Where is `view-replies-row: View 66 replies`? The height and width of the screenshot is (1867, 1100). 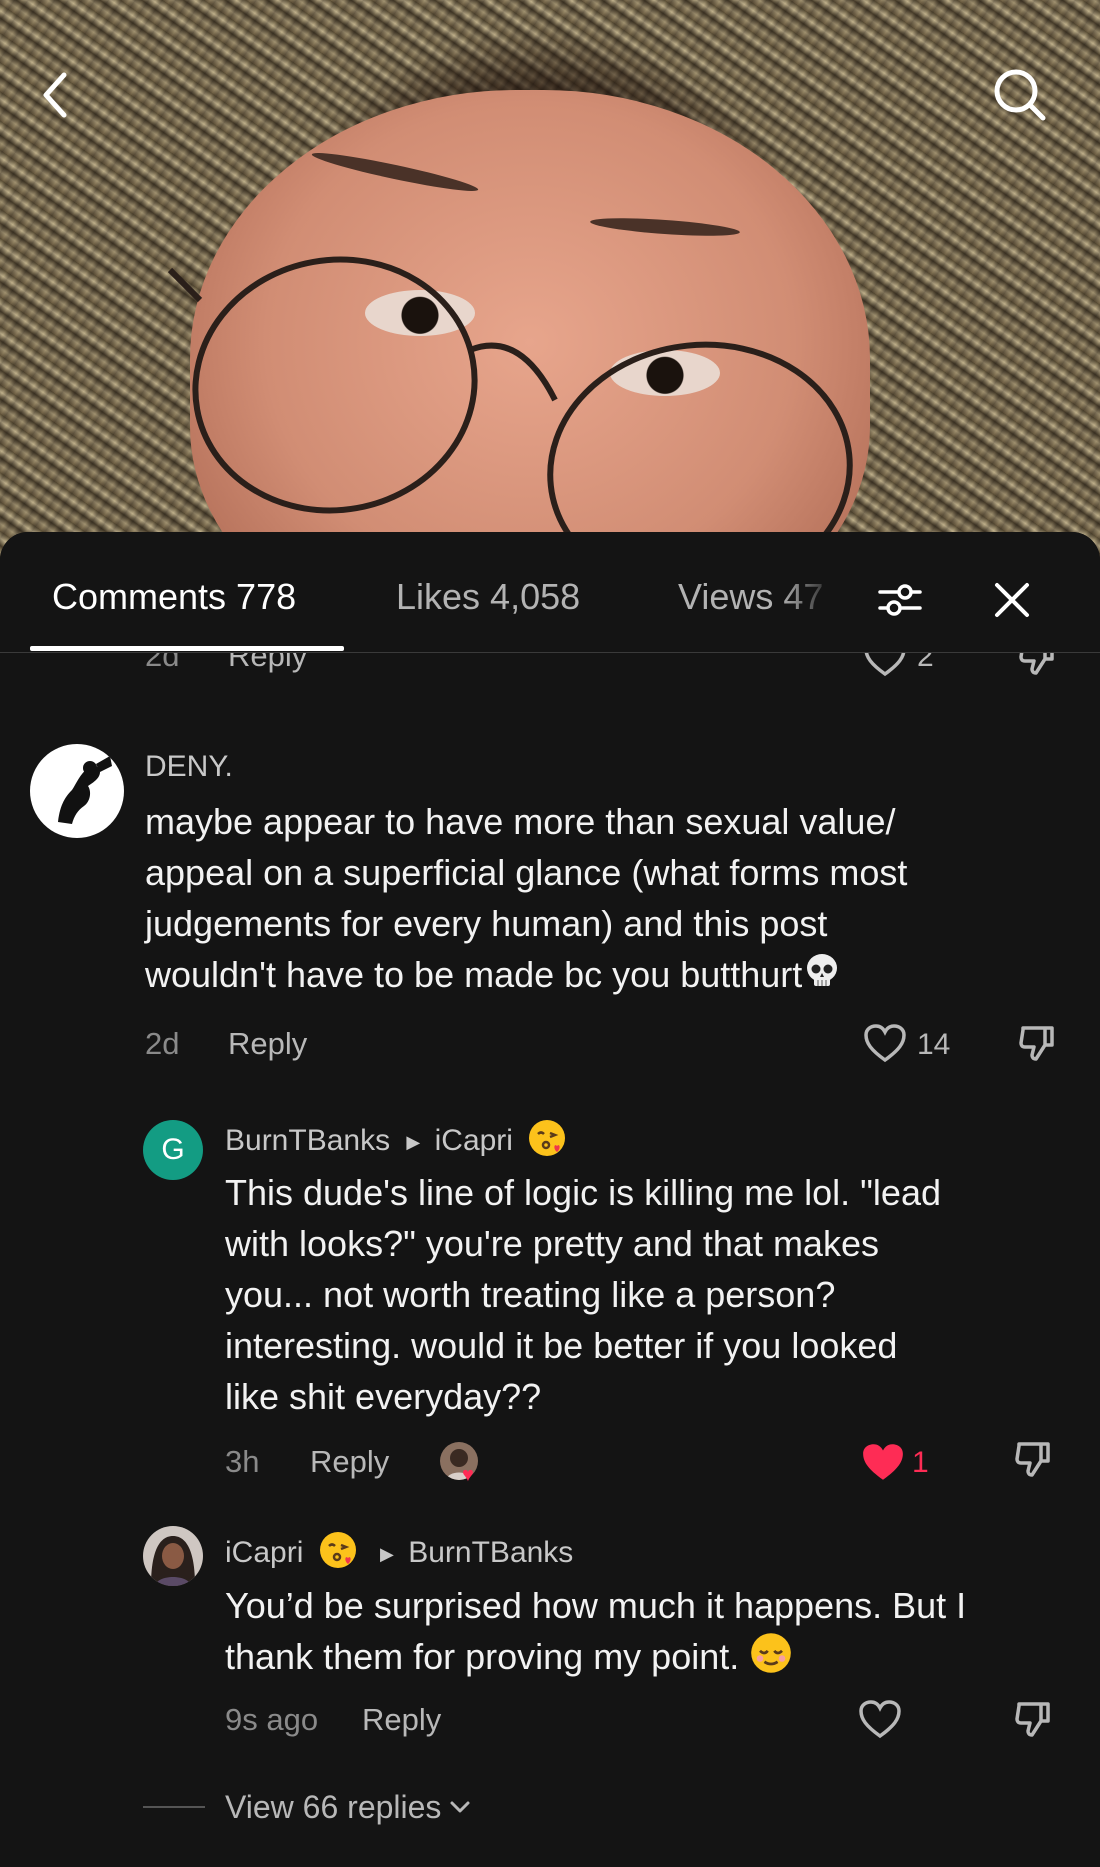
view-replies-row: View 66 replies is located at coordinates (308, 1807).